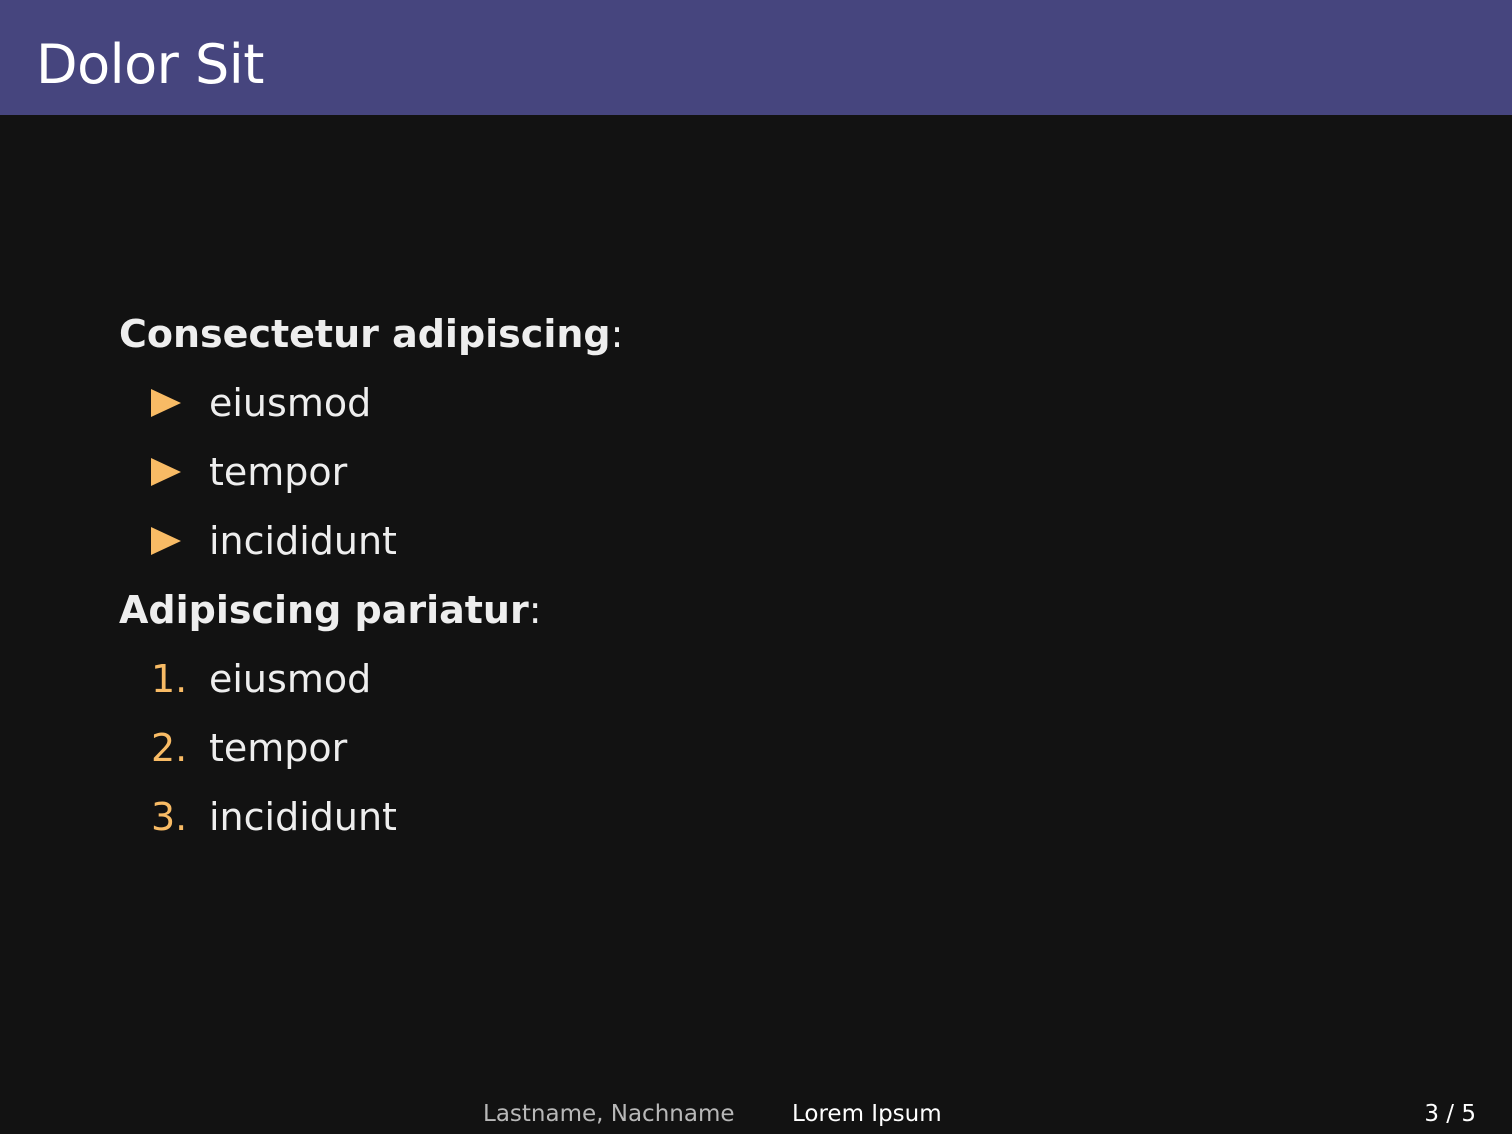 The width and height of the screenshot is (1512, 1134). I want to click on section-heading-numbered: Adipiscing pariatur:, so click(769, 610).